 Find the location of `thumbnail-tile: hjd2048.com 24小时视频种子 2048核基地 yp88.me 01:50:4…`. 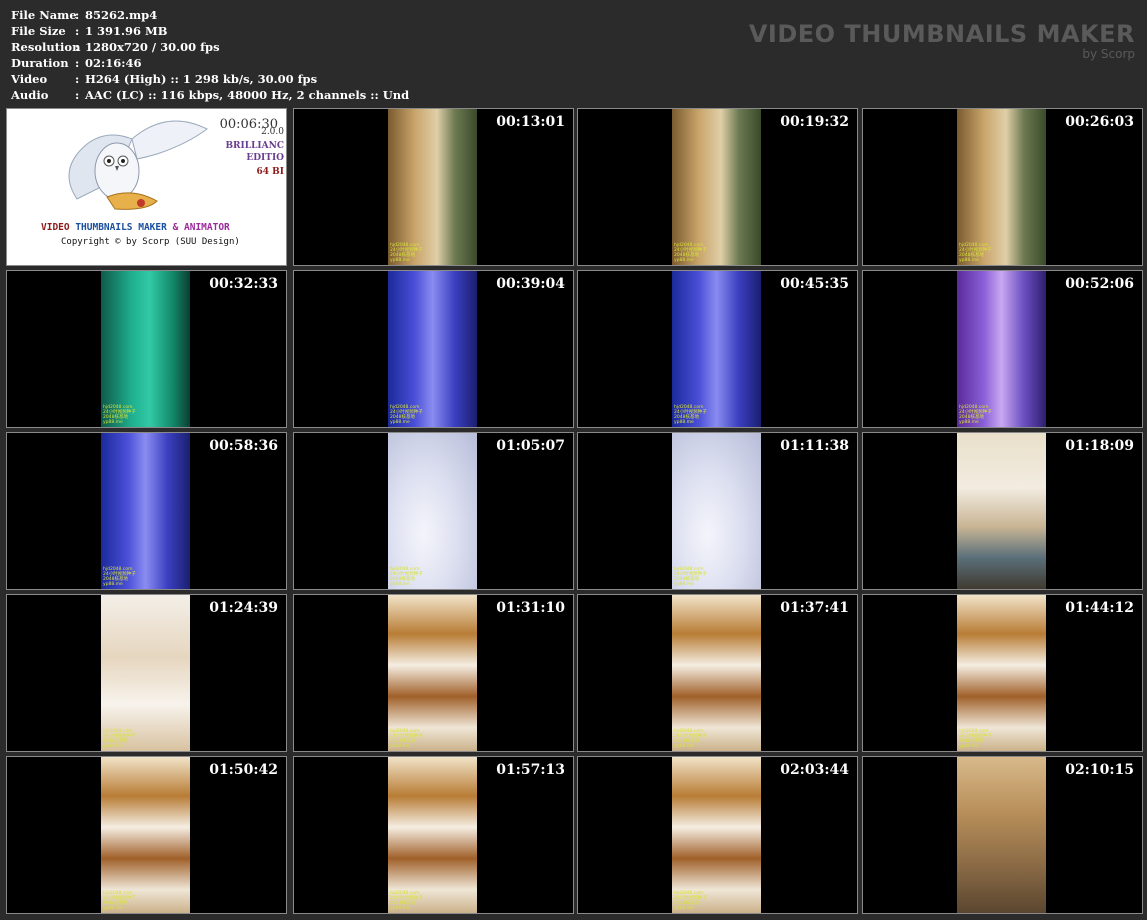

thumbnail-tile: hjd2048.com 24小时视频种子 2048核基地 yp88.me 01:50:4… is located at coordinates (146, 835).